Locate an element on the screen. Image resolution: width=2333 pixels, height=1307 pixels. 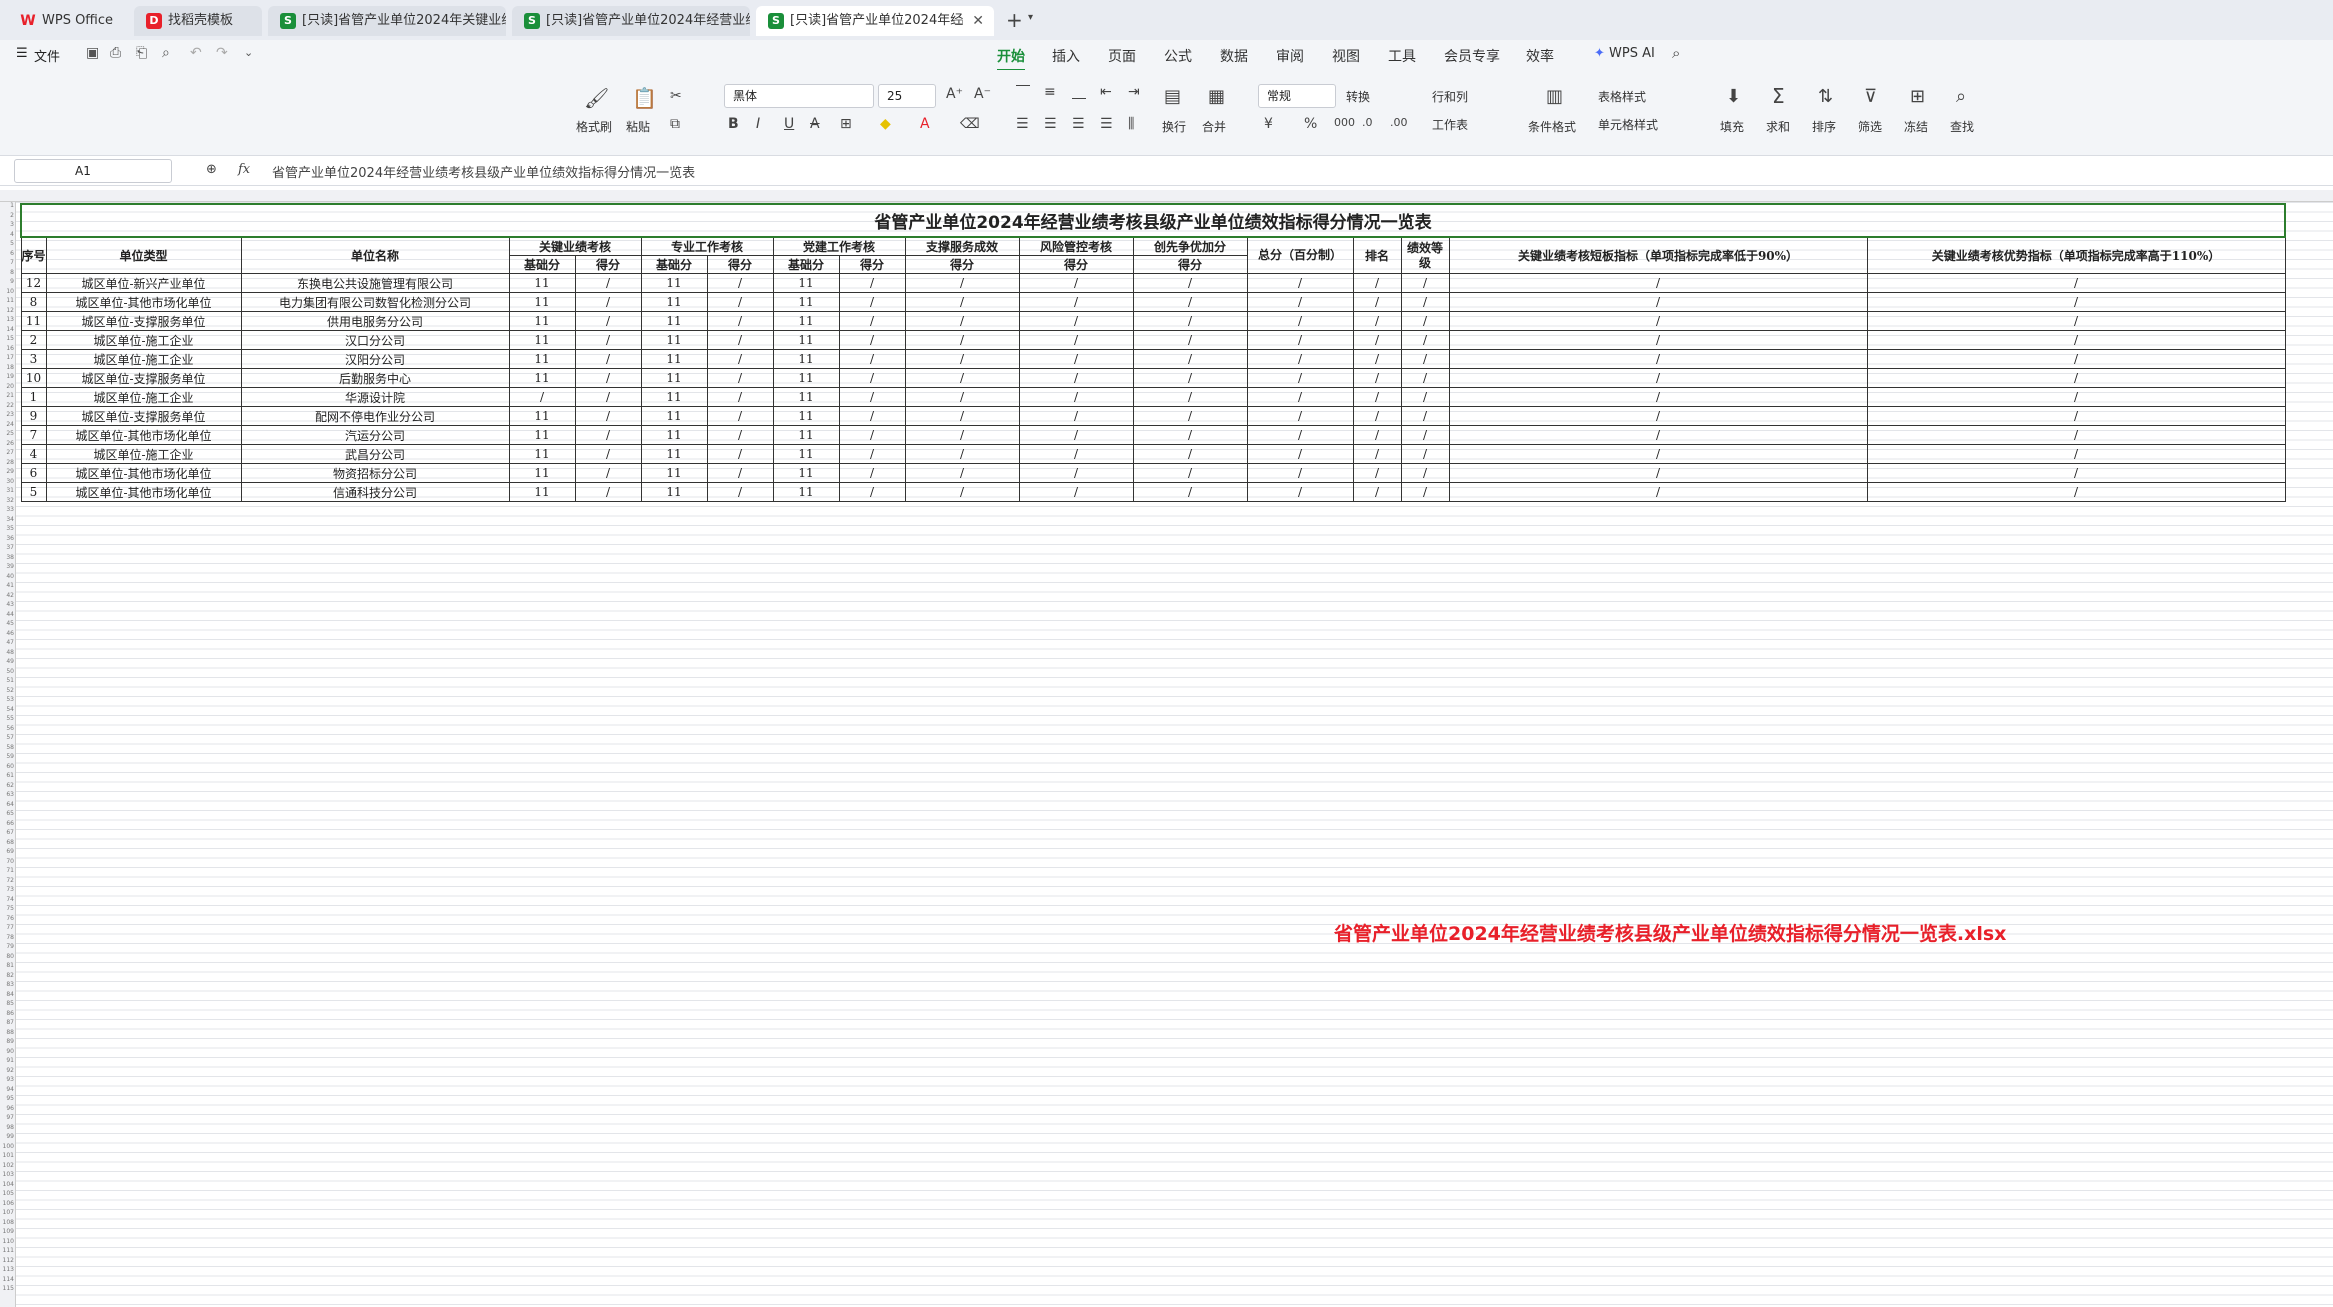
row-number: 29 is located at coordinates (7, 471).